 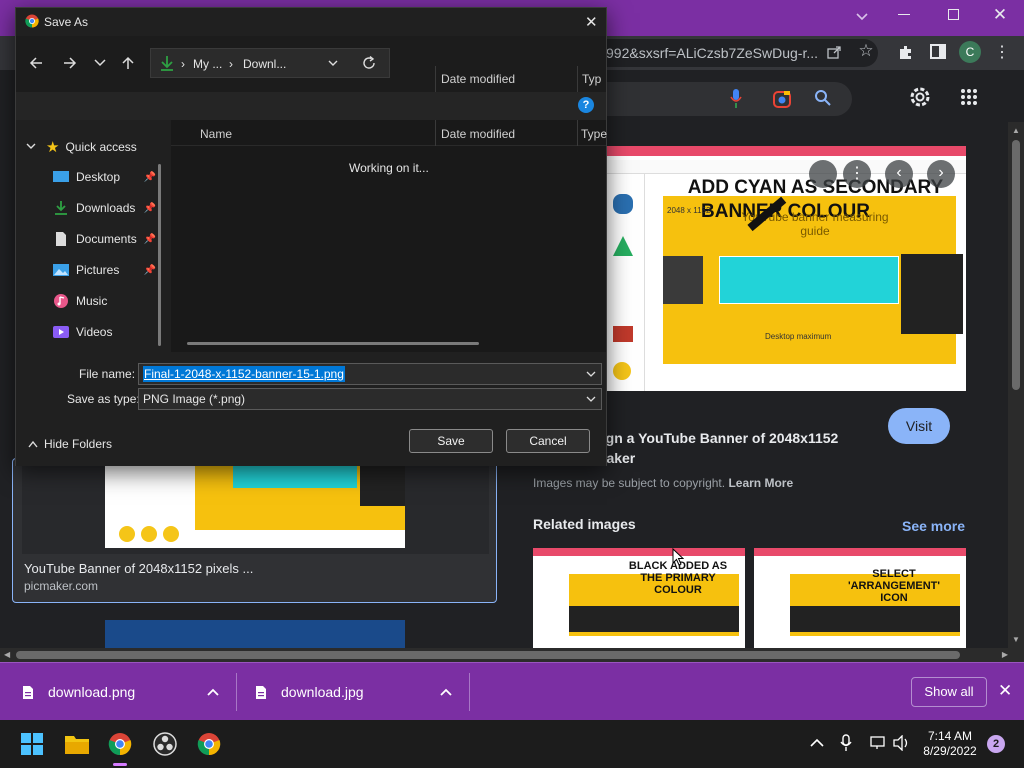 What do you see at coordinates (736, 99) in the screenshot?
I see `voice-search-icon` at bounding box center [736, 99].